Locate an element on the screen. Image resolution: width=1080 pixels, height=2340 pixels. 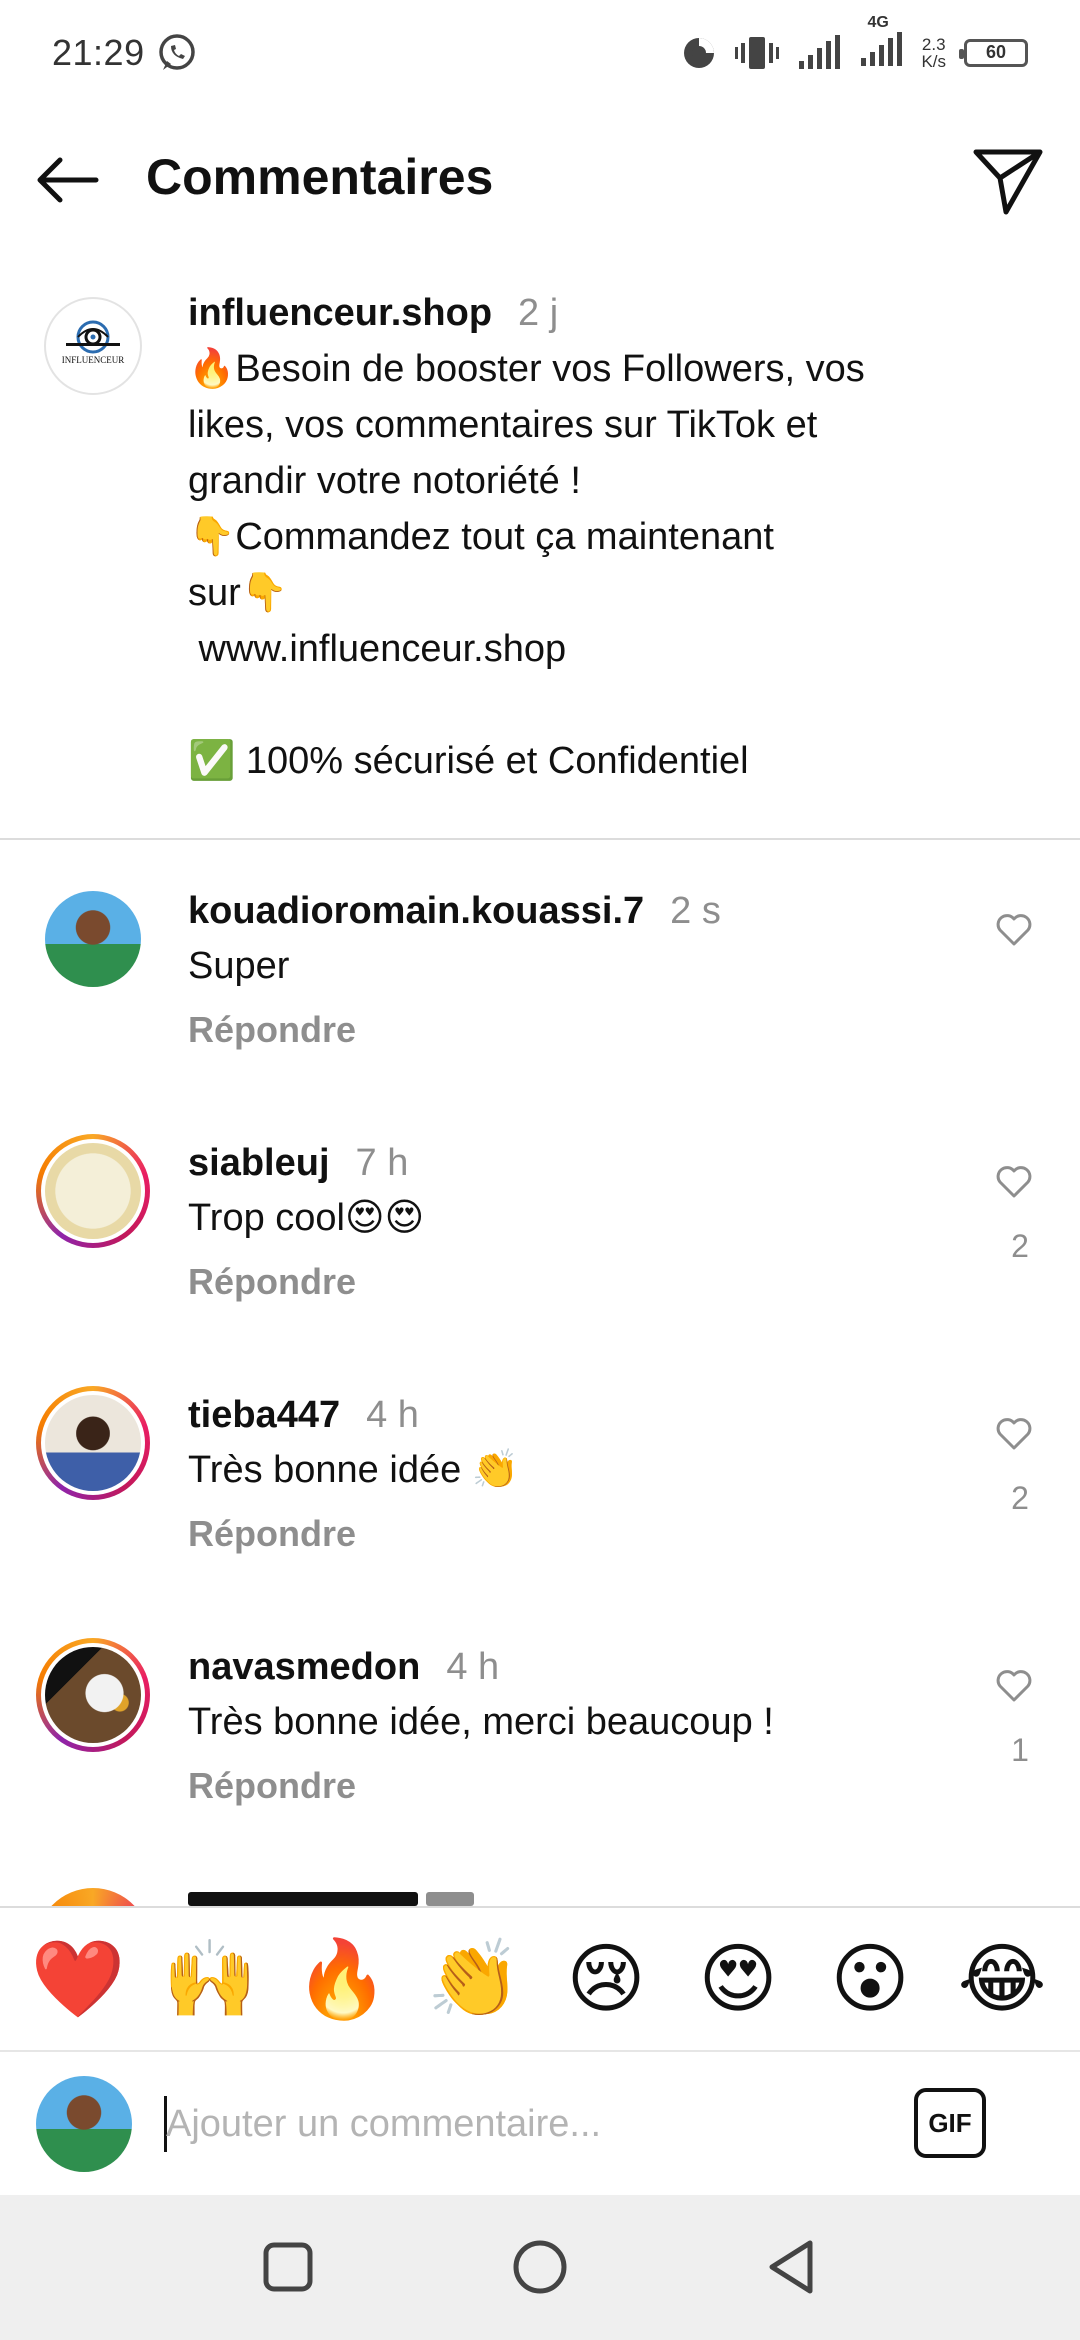
status-left: 21:29 is located at coordinates (125, 53).